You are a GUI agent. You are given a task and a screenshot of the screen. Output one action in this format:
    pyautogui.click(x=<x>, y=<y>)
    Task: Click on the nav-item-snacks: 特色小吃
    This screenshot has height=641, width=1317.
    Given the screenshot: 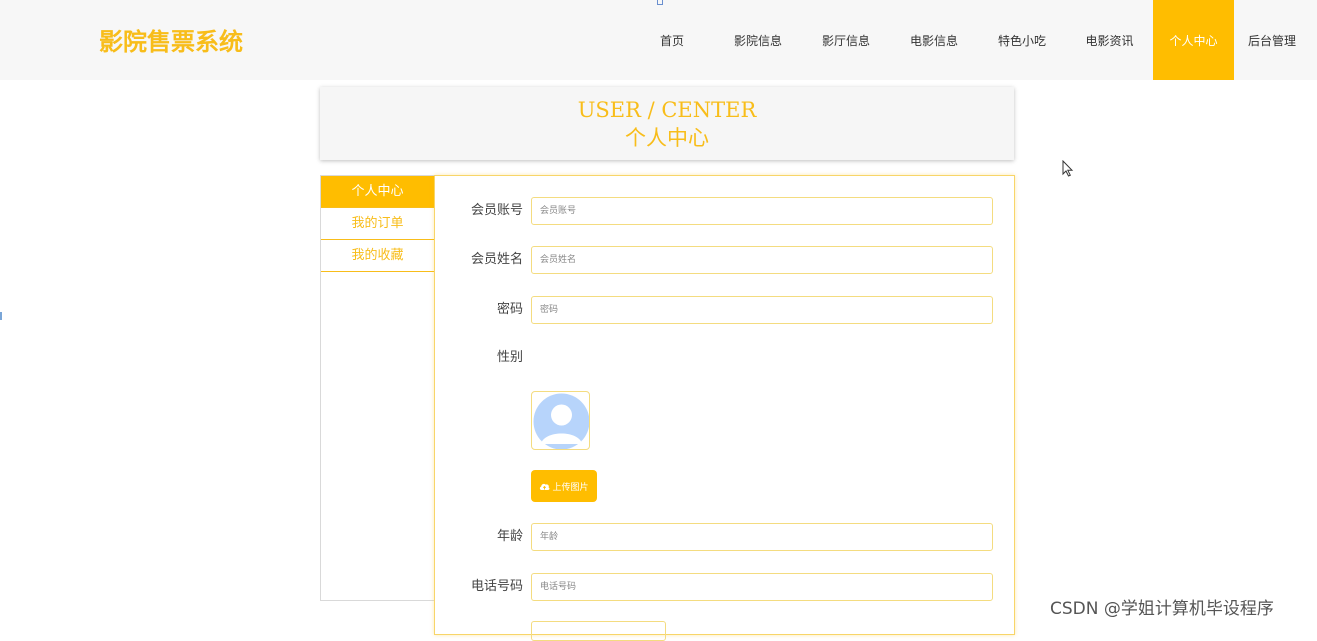 What is the action you would take?
    pyautogui.click(x=1022, y=40)
    